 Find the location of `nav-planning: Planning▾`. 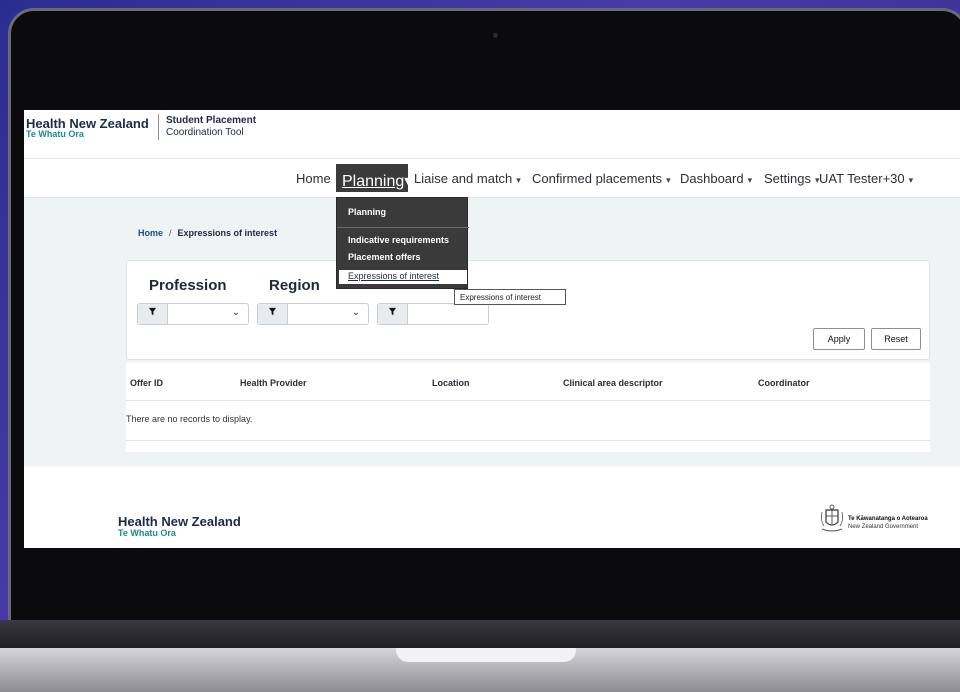

nav-planning: Planning▾ is located at coordinates (374, 178).